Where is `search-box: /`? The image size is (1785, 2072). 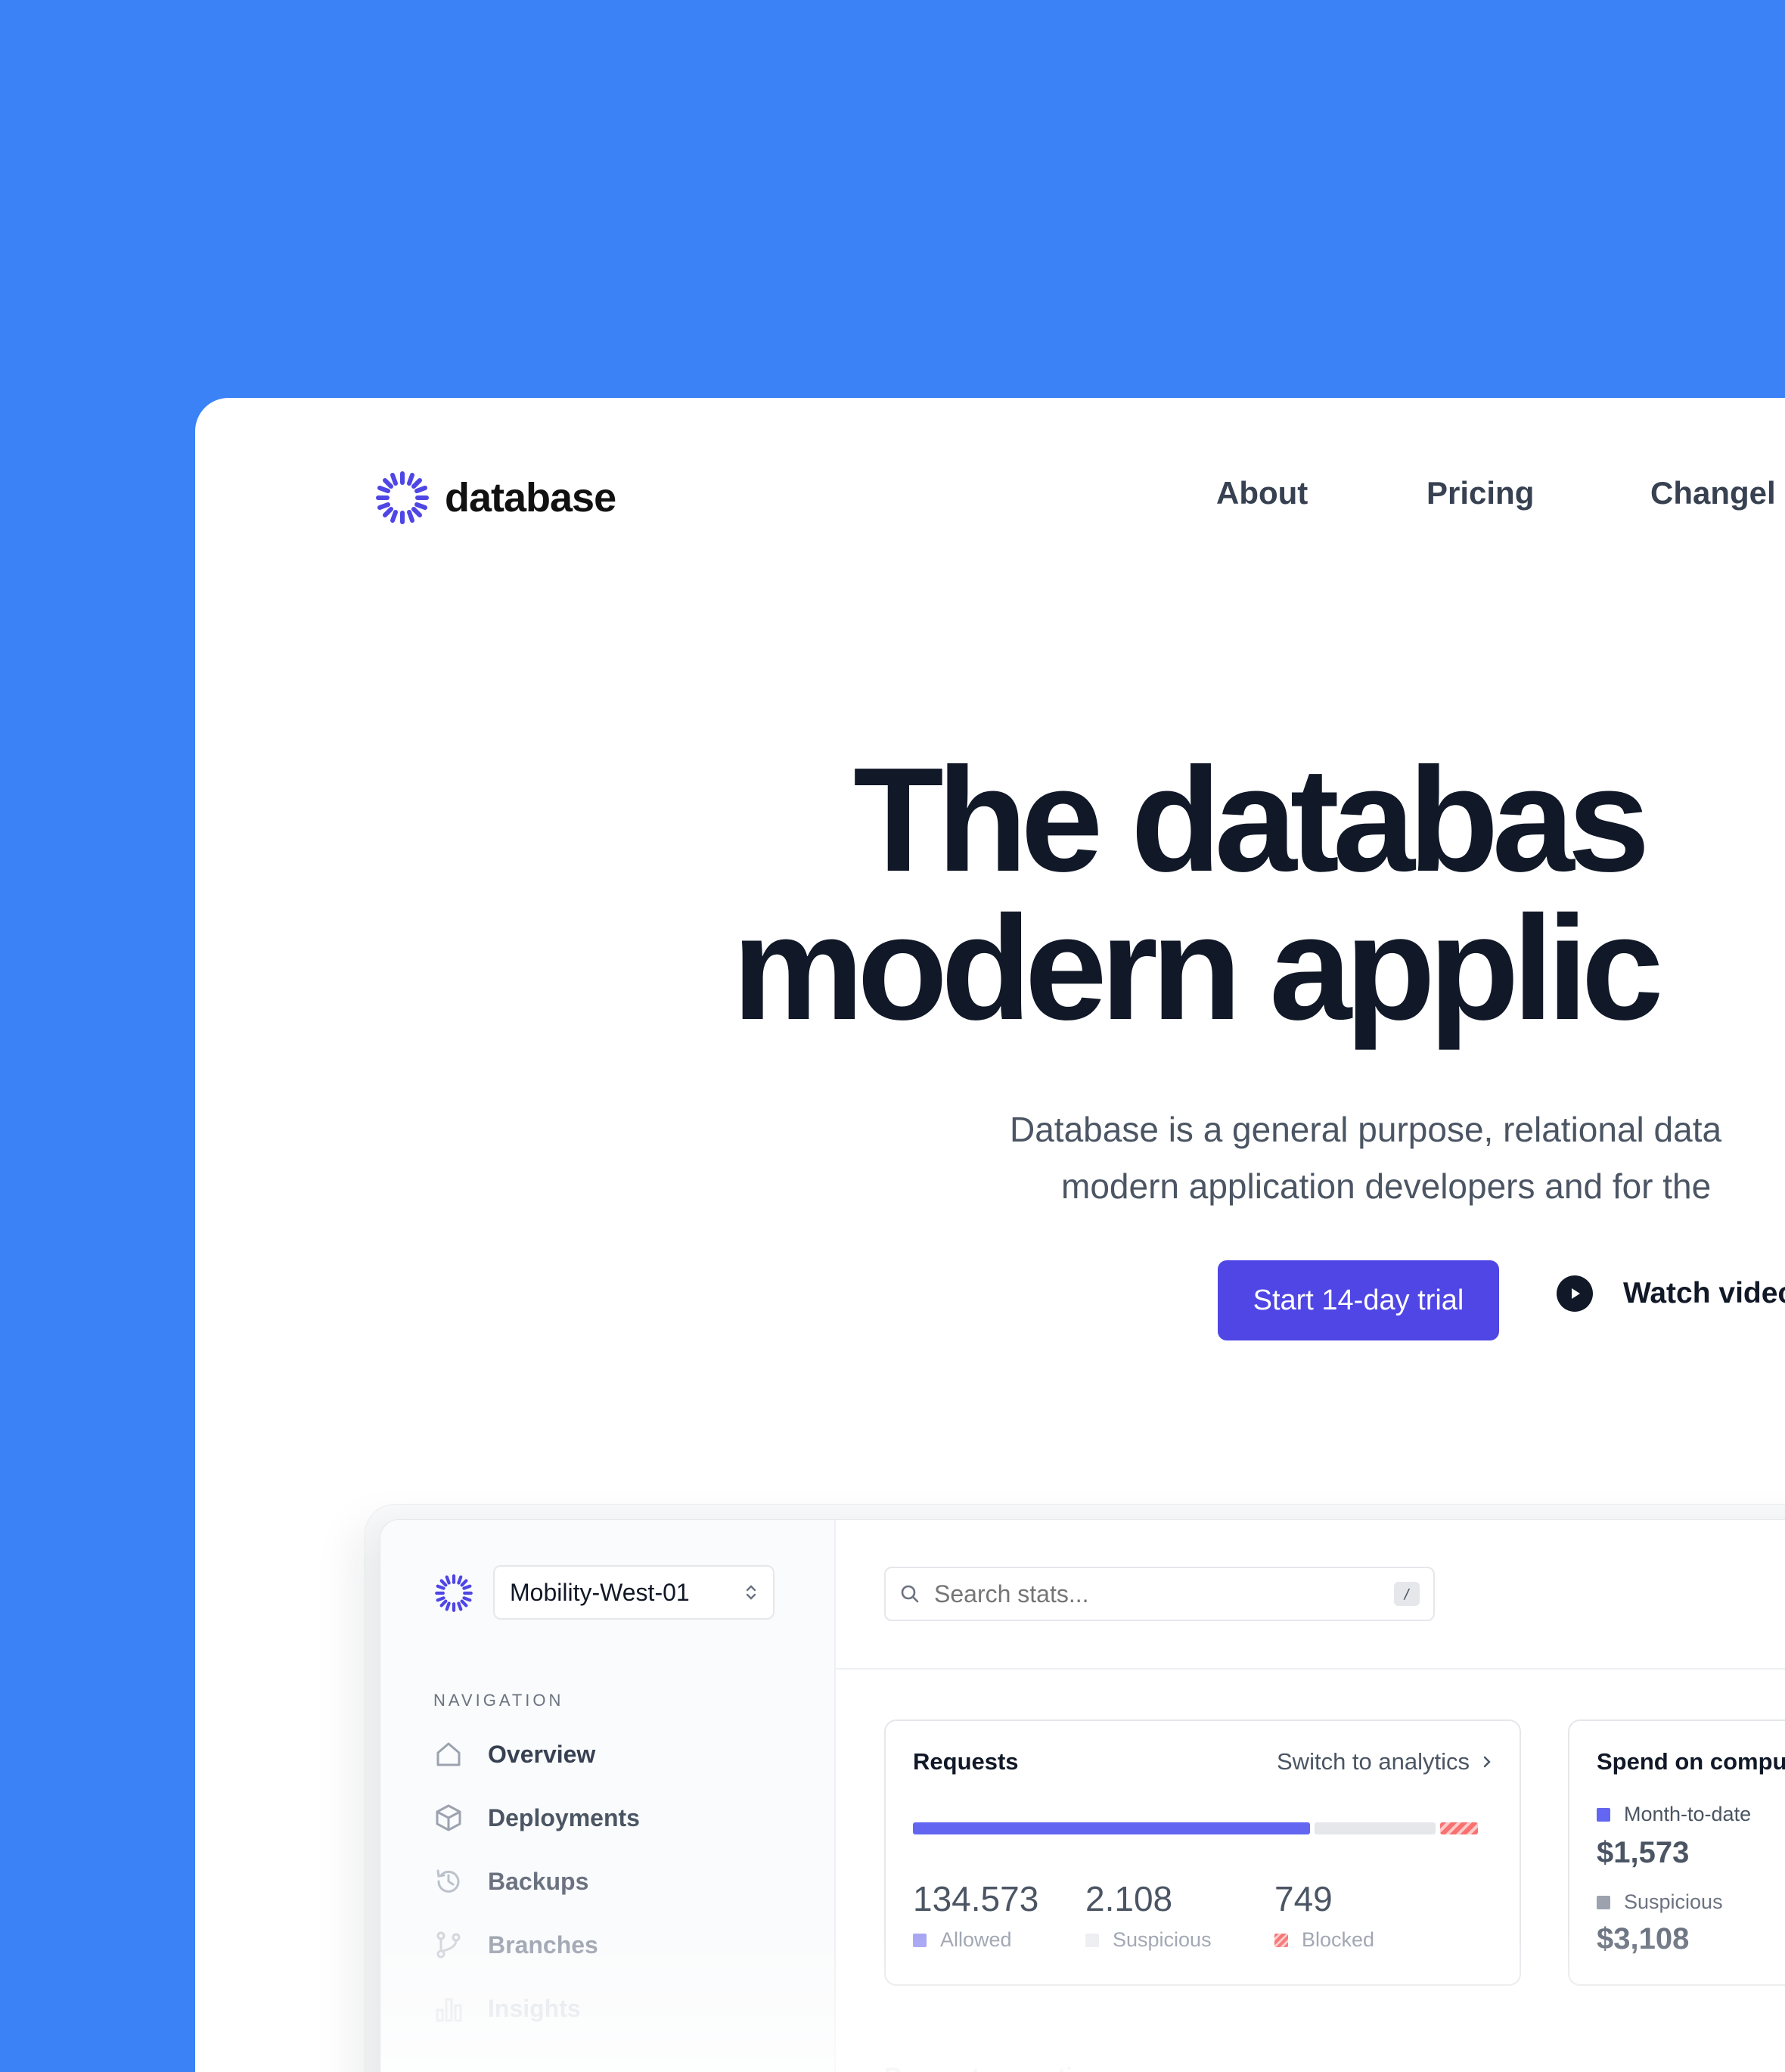 search-box: / is located at coordinates (1159, 1594).